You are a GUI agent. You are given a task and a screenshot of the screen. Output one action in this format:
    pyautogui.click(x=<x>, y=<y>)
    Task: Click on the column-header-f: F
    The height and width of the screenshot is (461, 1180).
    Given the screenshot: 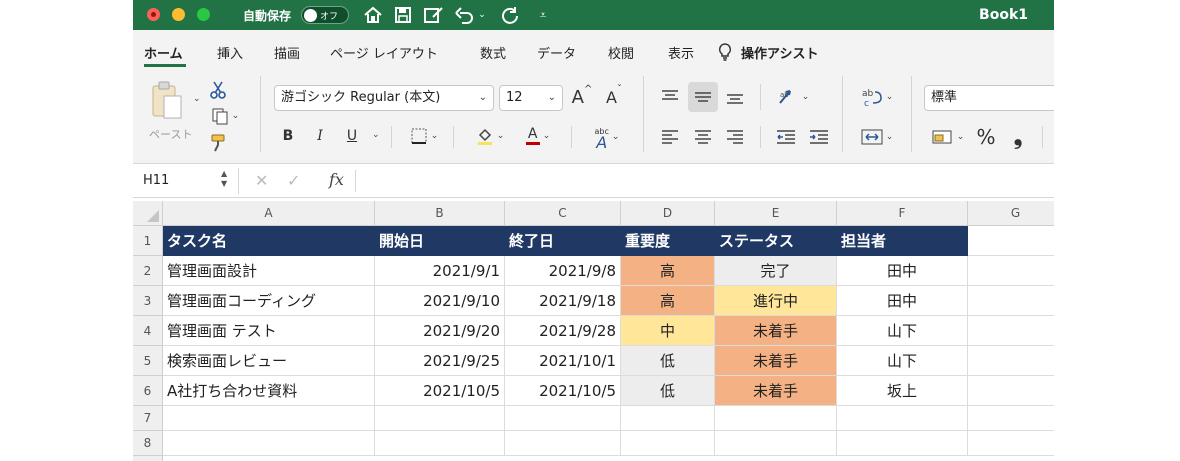 What is the action you would take?
    pyautogui.click(x=902, y=213)
    